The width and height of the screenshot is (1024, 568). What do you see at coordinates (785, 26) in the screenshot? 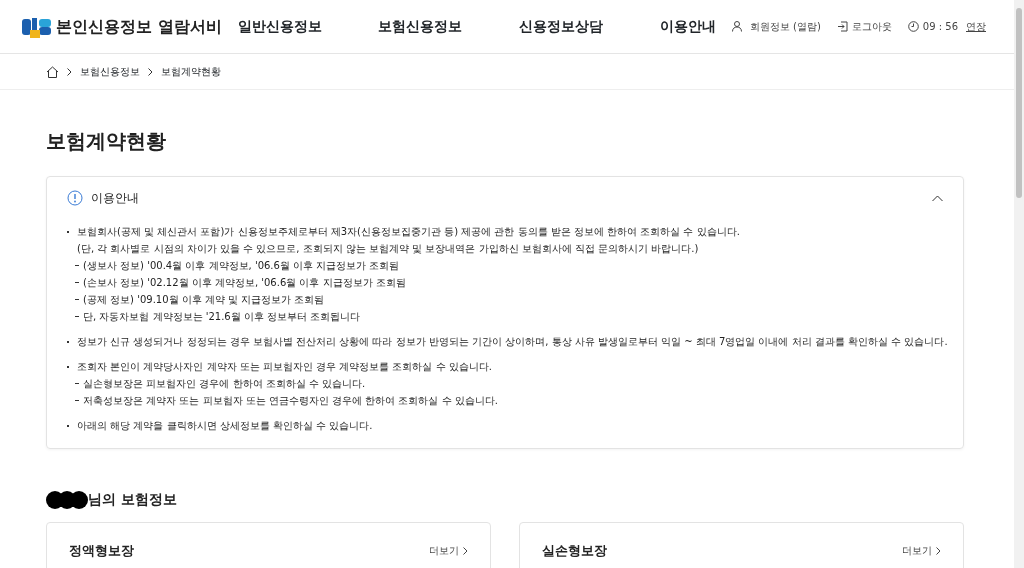
I see `member-info-link: 회원정보 (열람)` at bounding box center [785, 26].